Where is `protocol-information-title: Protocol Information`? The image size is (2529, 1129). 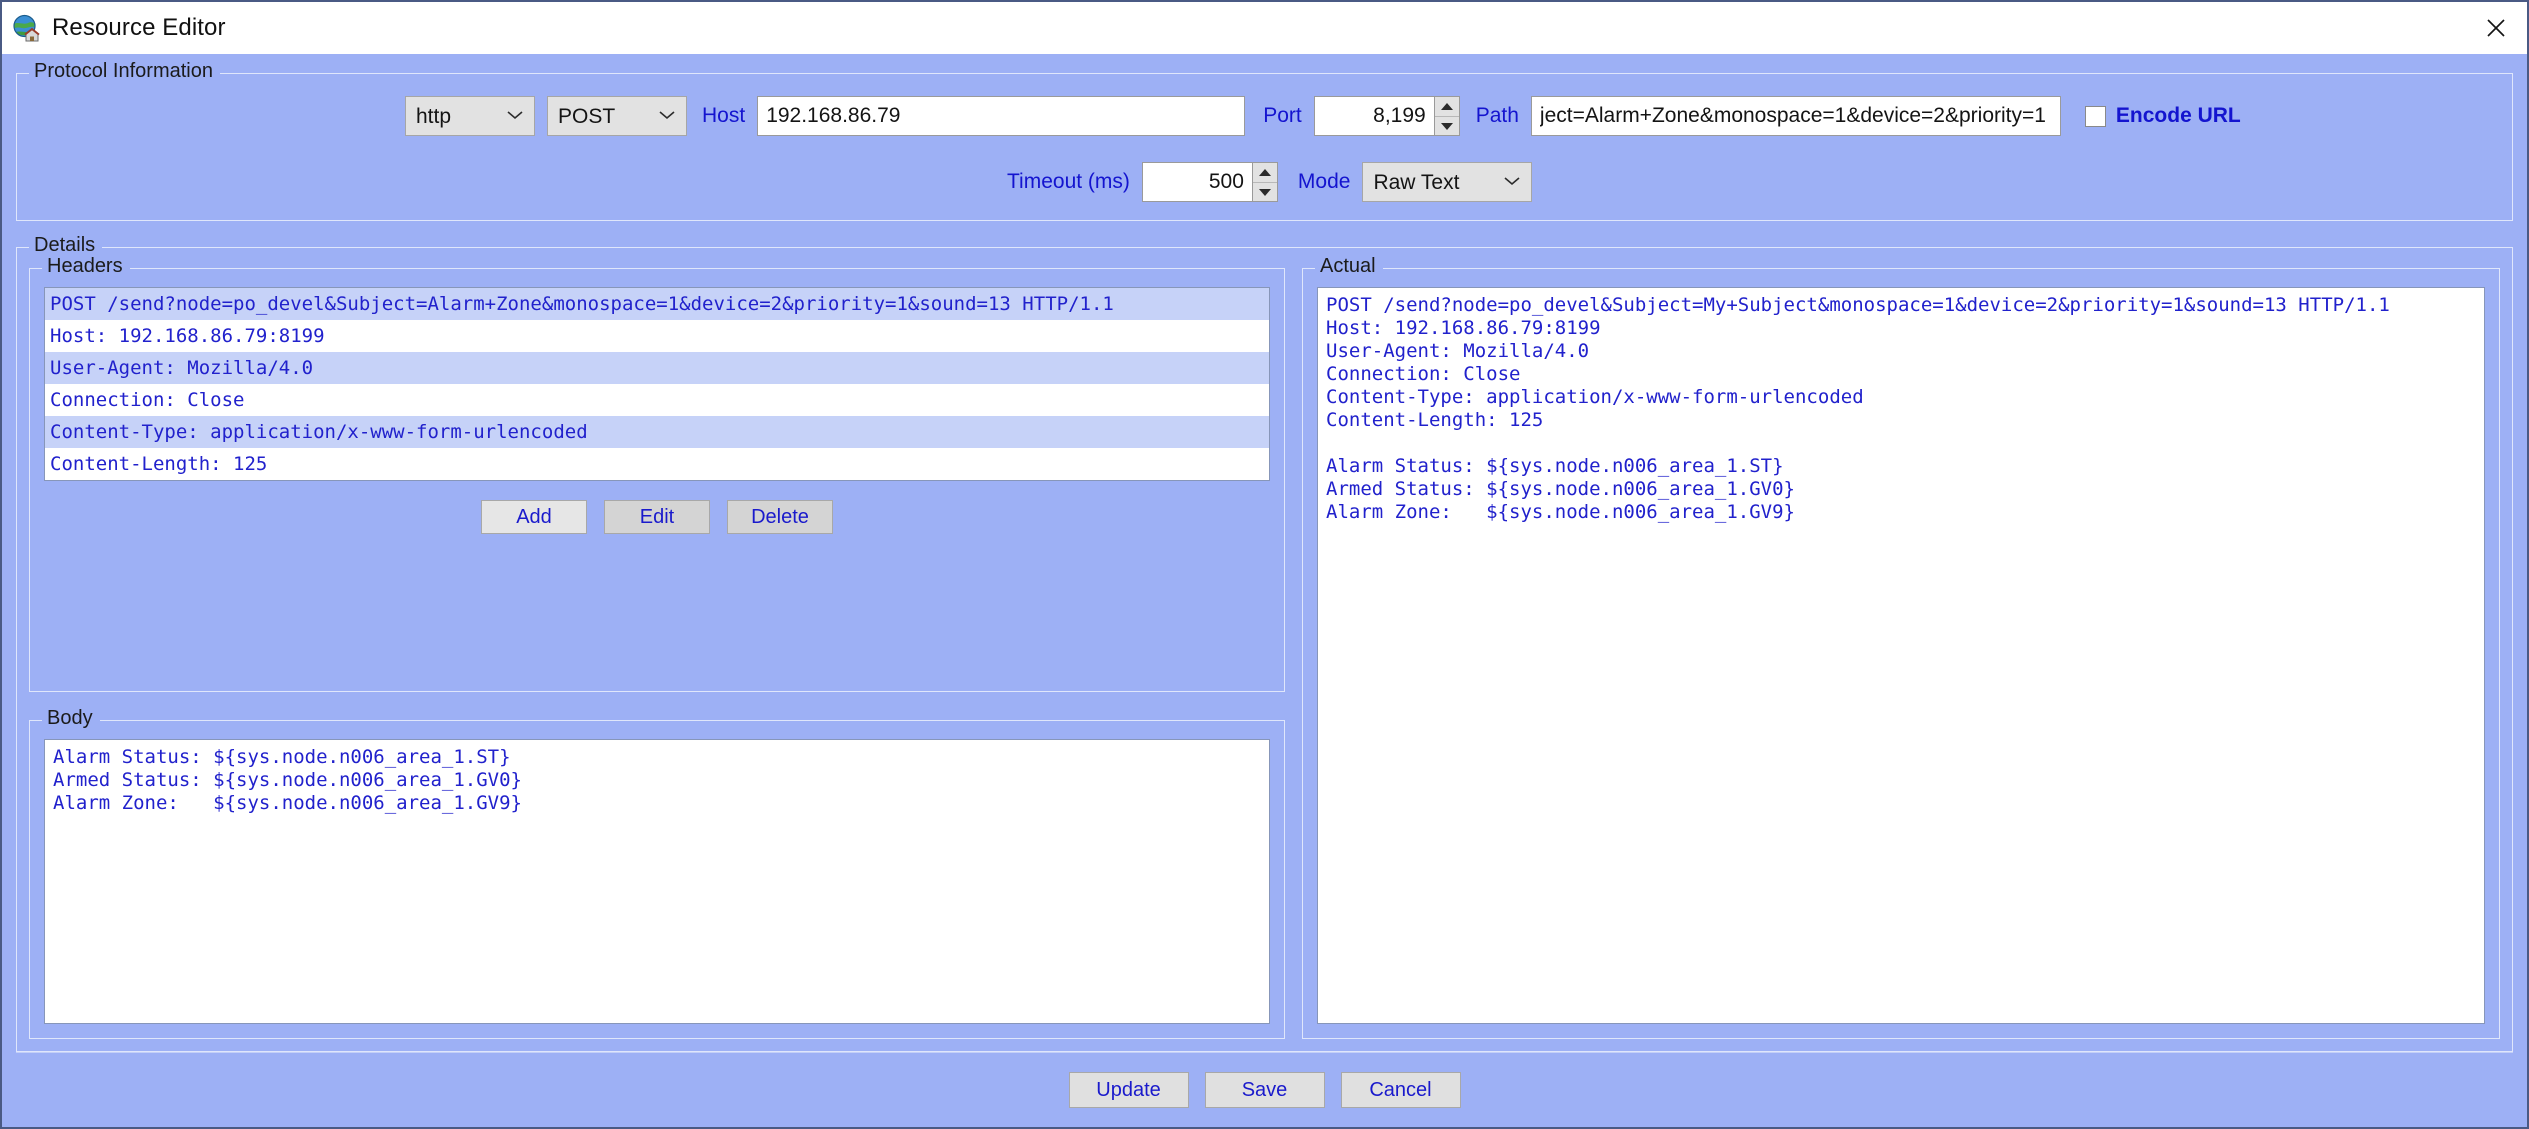 protocol-information-title: Protocol Information is located at coordinates (124, 71).